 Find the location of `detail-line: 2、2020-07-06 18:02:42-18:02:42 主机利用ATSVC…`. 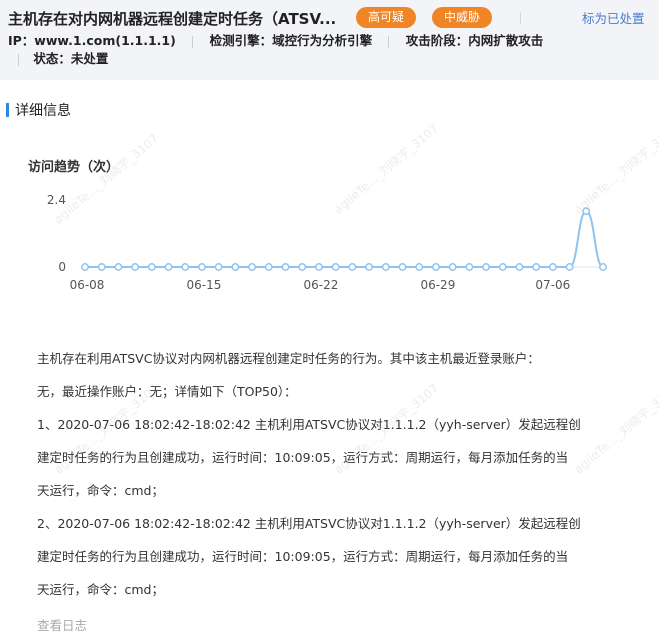

detail-line: 2、2020-07-06 18:02:42-18:02:42 主机利用ATSVC… is located at coordinates (309, 523).